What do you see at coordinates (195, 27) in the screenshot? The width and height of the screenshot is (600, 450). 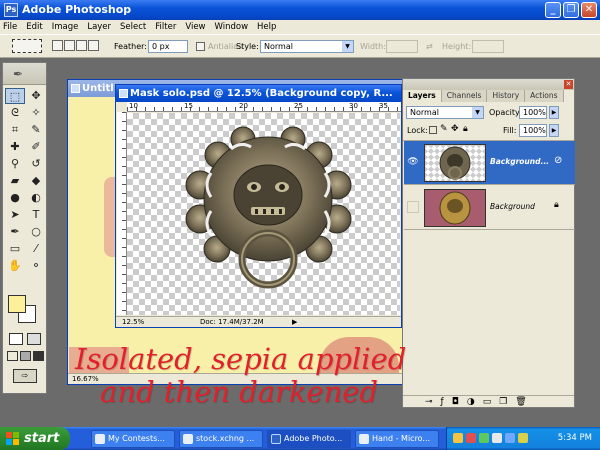 I see `menu-view: View` at bounding box center [195, 27].